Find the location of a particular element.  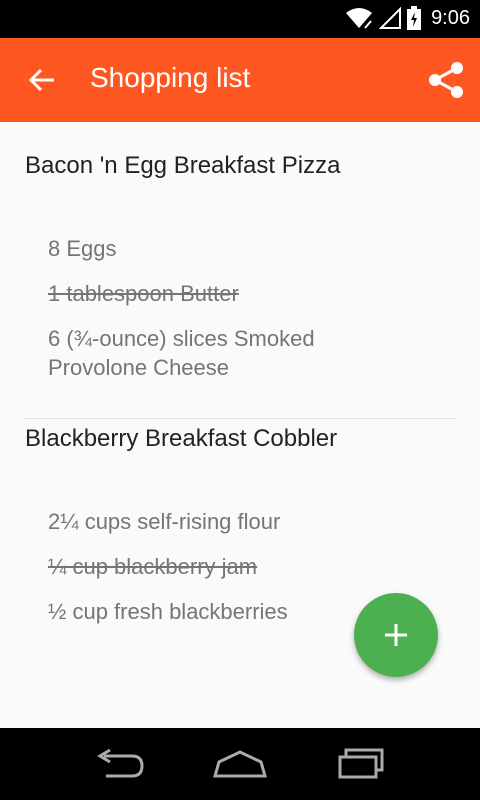

navigation-bar is located at coordinates (240, 764).